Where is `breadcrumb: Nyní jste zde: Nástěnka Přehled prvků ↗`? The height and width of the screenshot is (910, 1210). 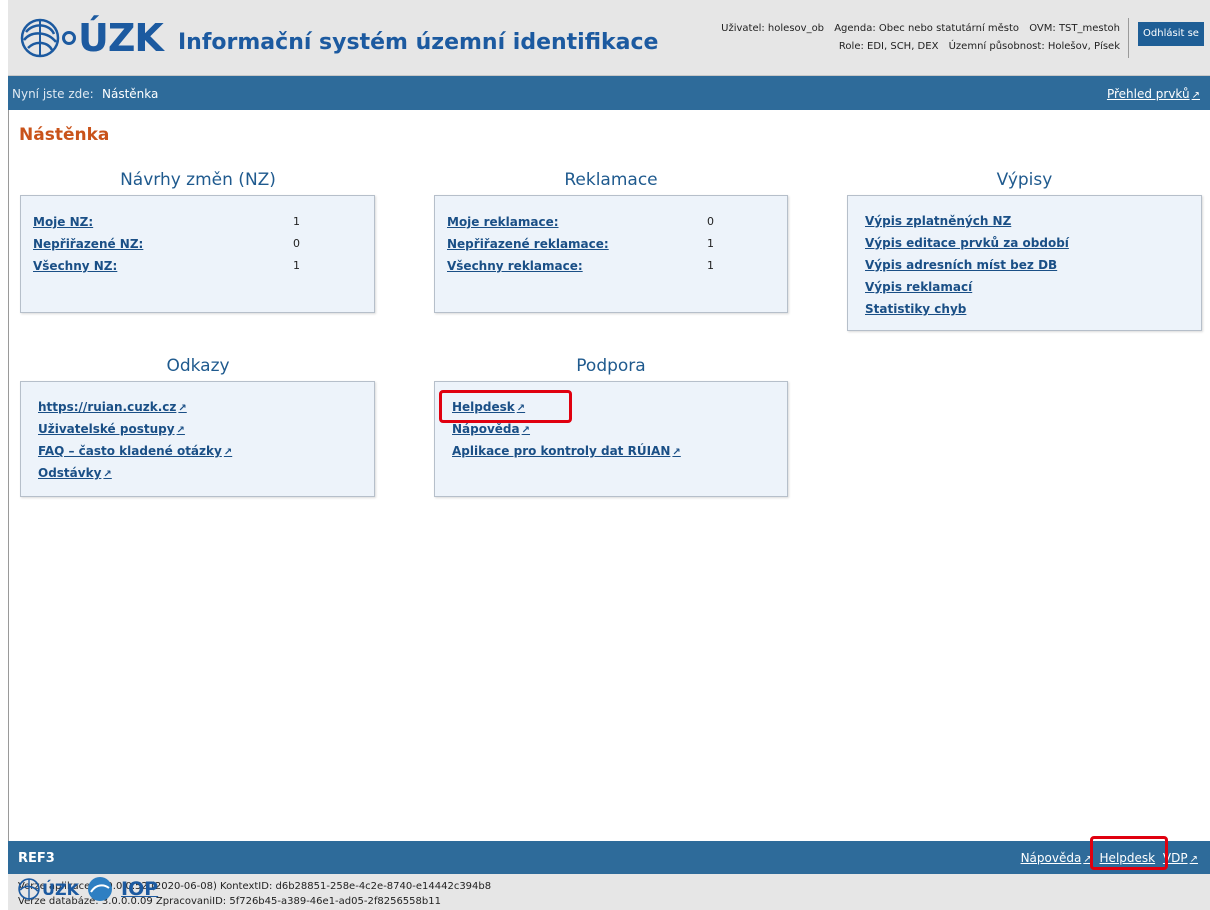
breadcrumb: Nyní jste zde: Nástěnka Přehled prvků ↗ is located at coordinates (609, 93).